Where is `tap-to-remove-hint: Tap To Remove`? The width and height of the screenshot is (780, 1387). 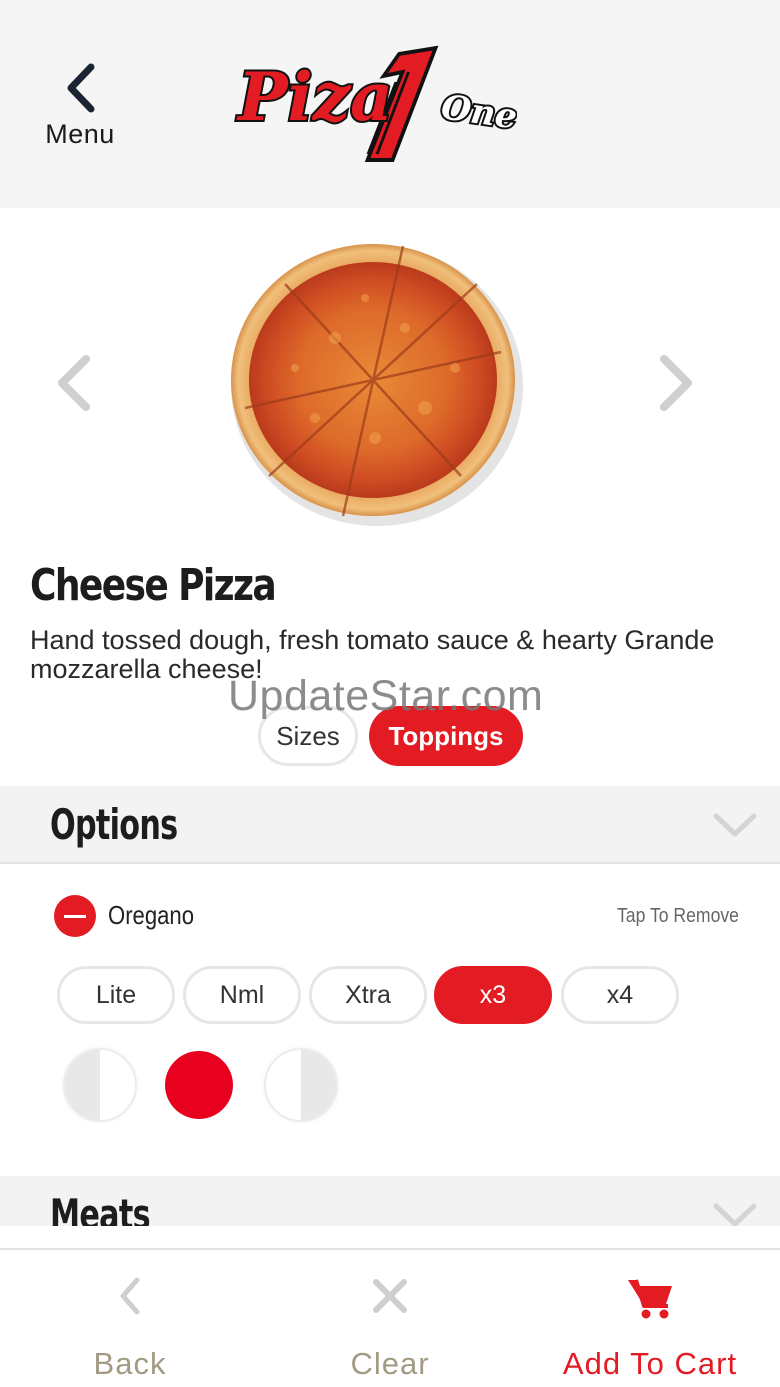
tap-to-remove-hint: Tap To Remove is located at coordinates (678, 916).